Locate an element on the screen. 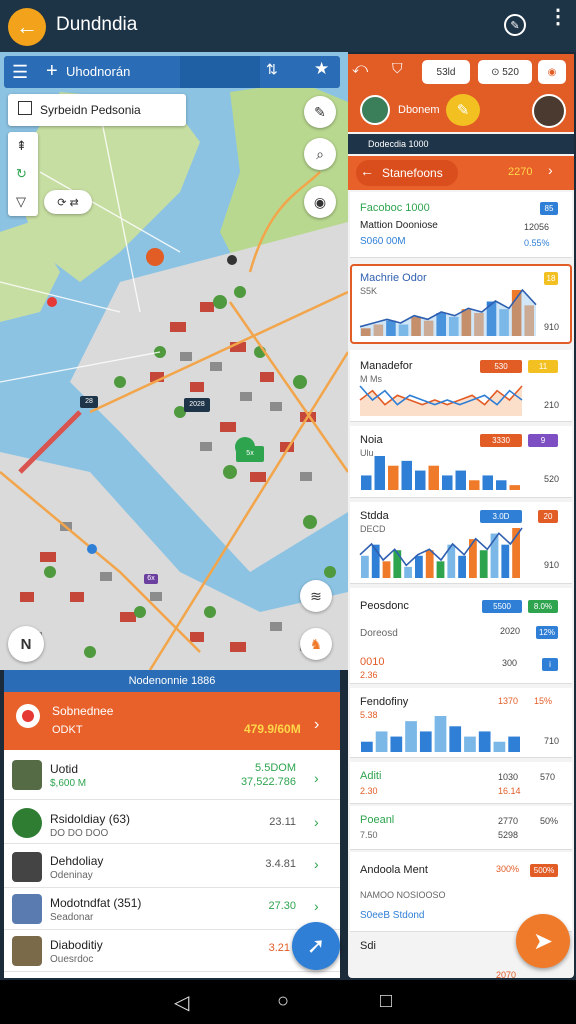 Image resolution: width=576 pixels, height=1024 pixels. plus-icon: + is located at coordinates (52, 71).